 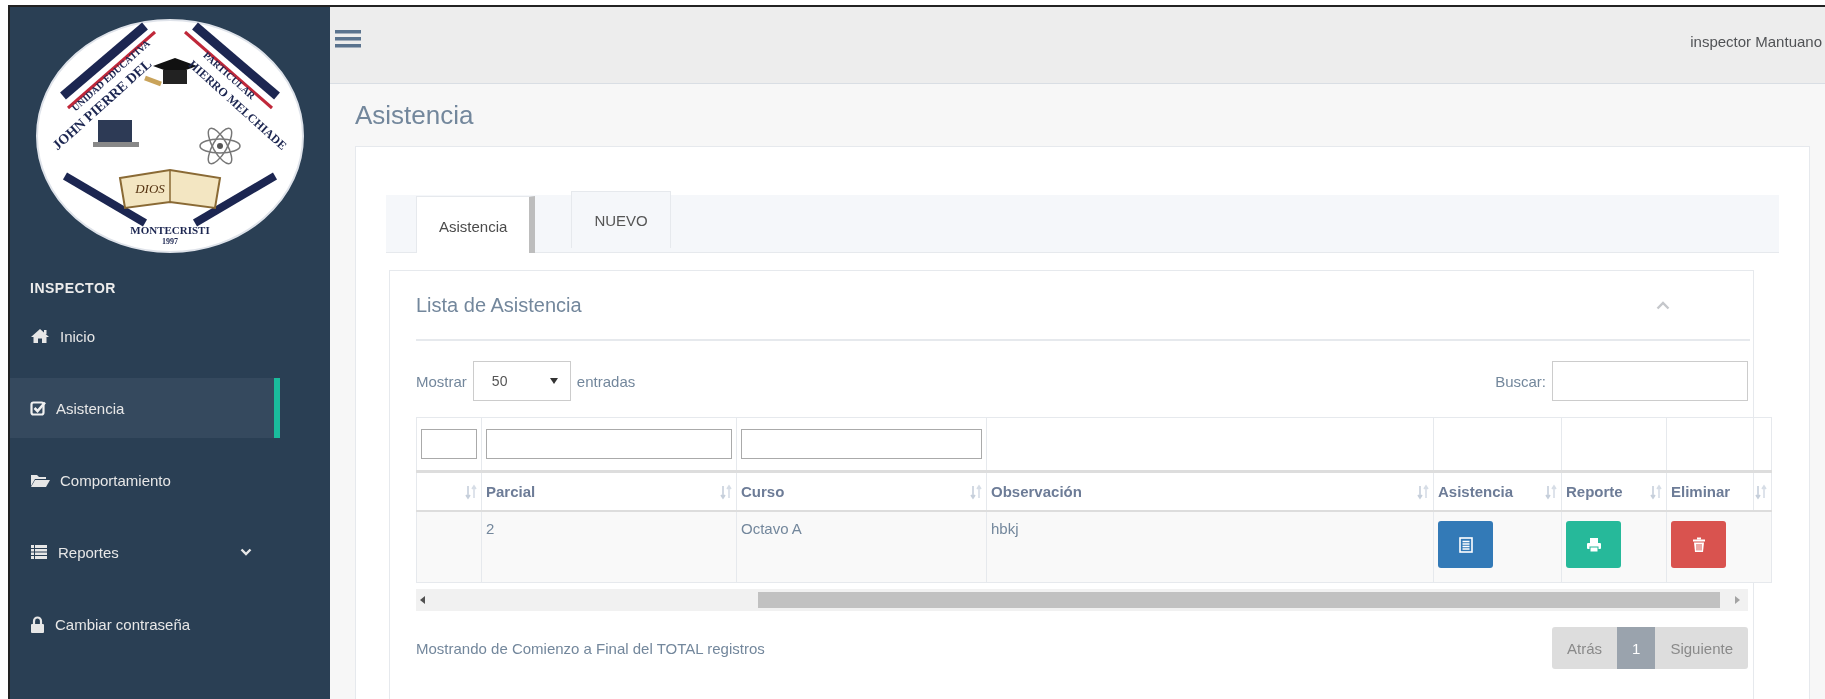 I want to click on page-size-select: 50, so click(x=521, y=381).